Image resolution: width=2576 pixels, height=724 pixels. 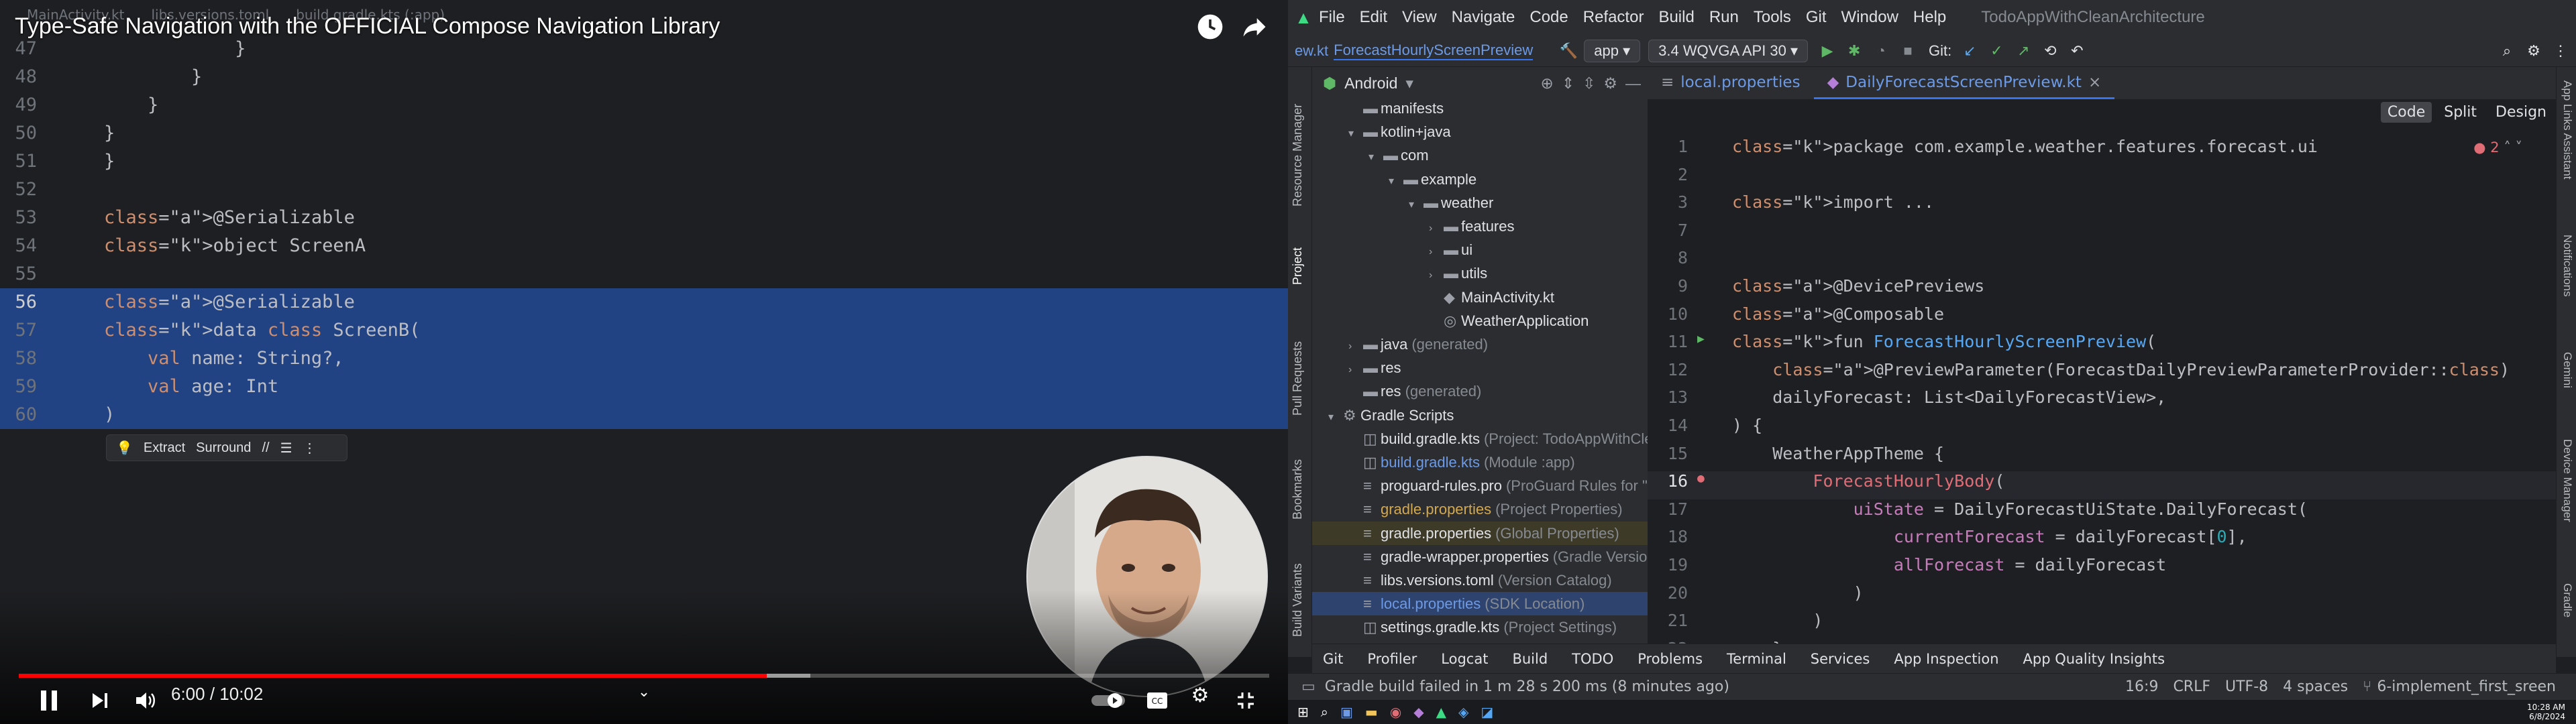 What do you see at coordinates (1701, 339) in the screenshot?
I see `run-gutter-icon: ▶` at bounding box center [1701, 339].